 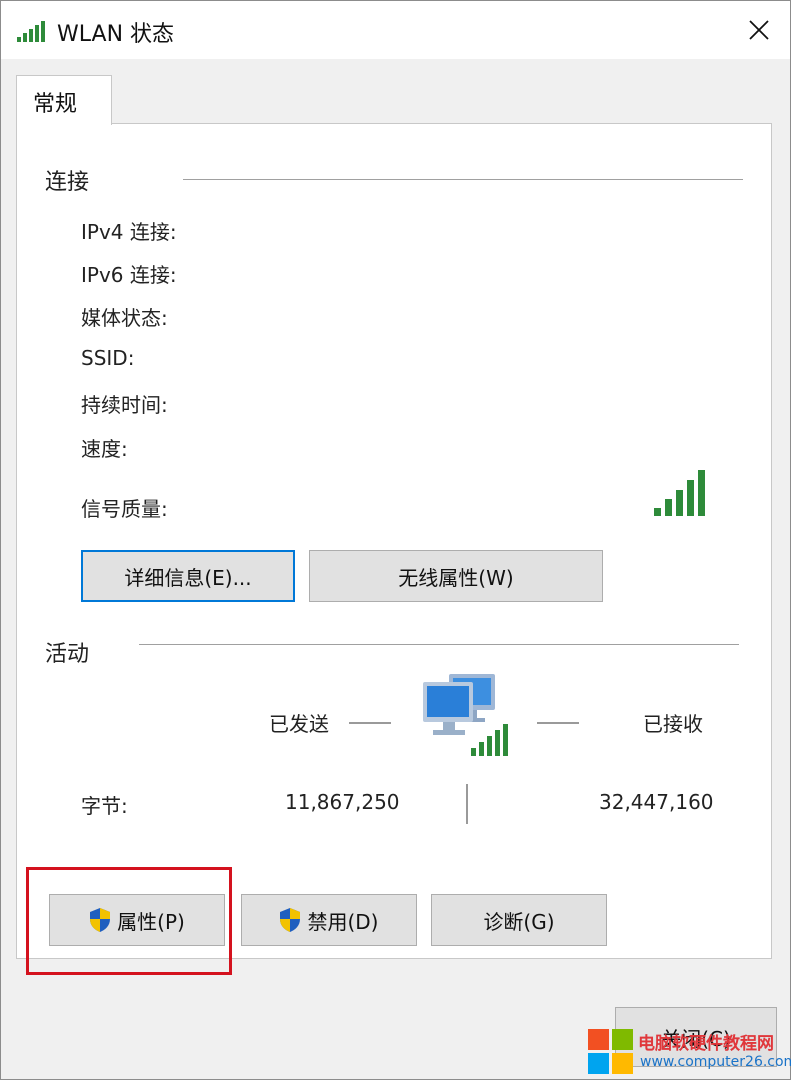 What do you see at coordinates (611, 1052) in the screenshot?
I see `windows-logo-icon` at bounding box center [611, 1052].